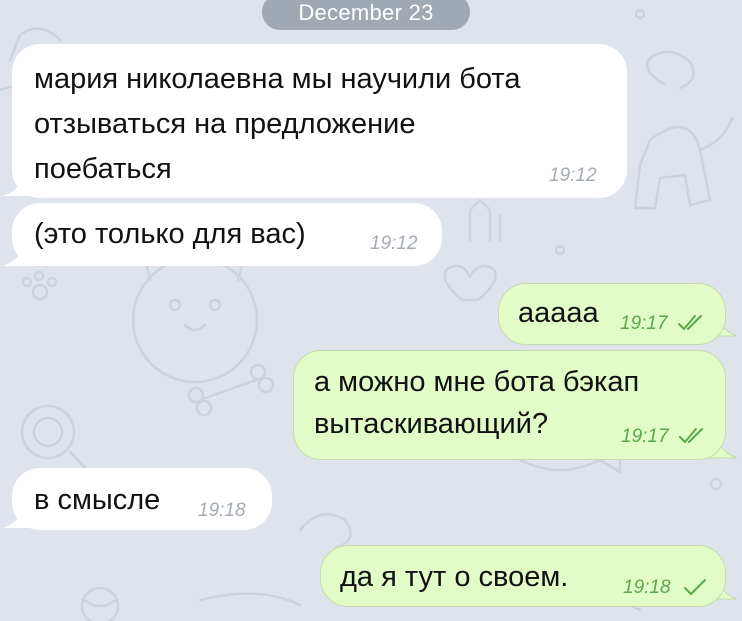 The image size is (742, 621). Describe the element at coordinates (366, 15) in the screenshot. I see `date-separator: December 23` at that location.